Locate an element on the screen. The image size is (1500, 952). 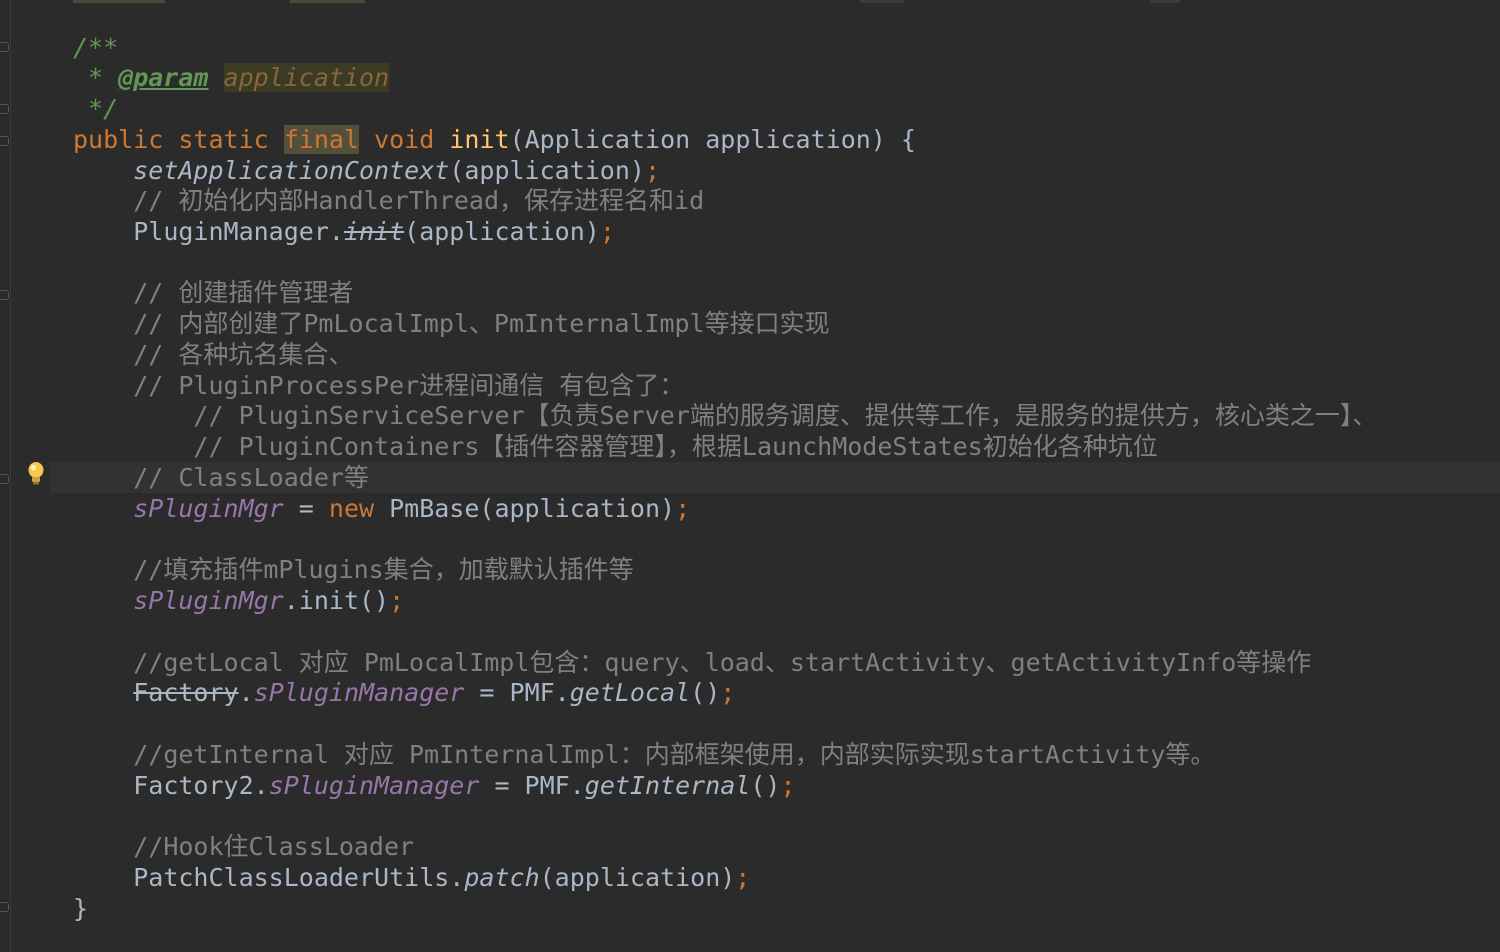
closing-brace: } is located at coordinates (81, 908).